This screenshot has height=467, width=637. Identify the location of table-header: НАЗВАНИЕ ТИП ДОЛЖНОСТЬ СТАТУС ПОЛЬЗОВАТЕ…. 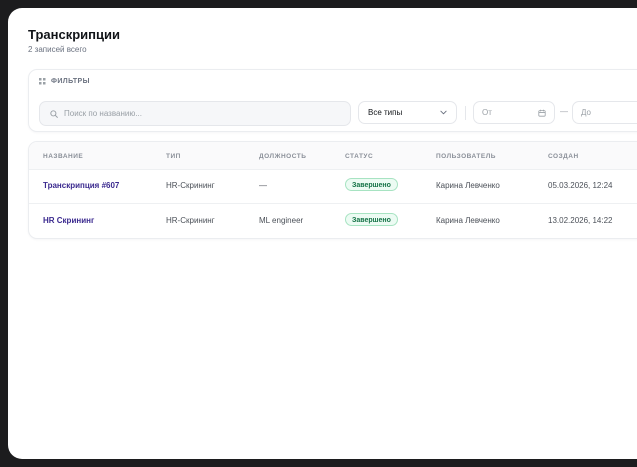
(333, 156).